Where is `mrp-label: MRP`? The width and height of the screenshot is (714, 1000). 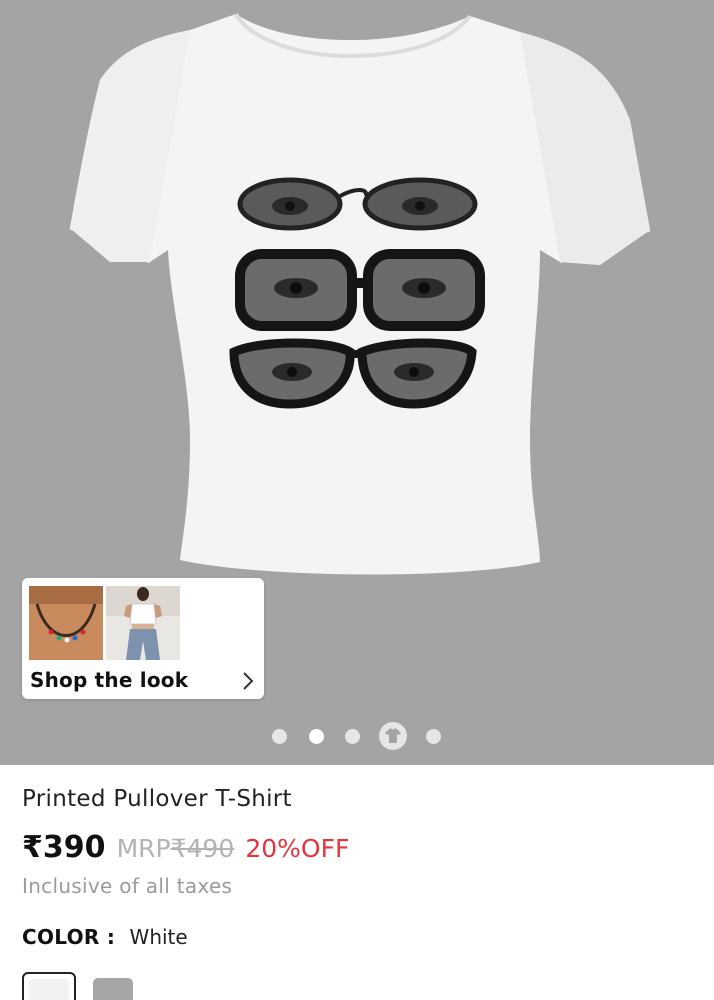 mrp-label: MRP is located at coordinates (143, 848).